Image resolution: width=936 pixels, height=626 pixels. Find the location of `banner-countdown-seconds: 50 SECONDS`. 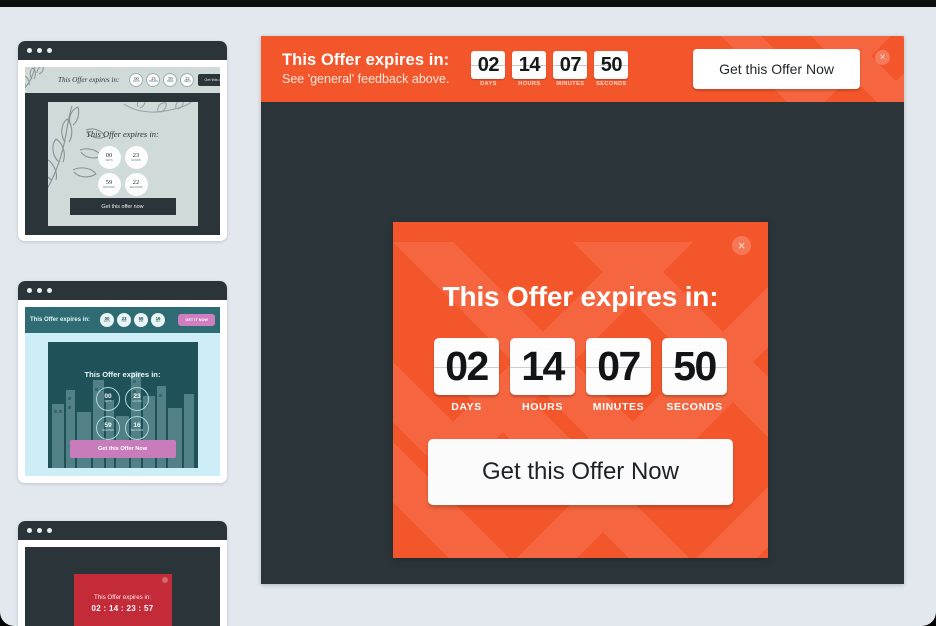

banner-countdown-seconds: 50 SECONDS is located at coordinates (611, 69).